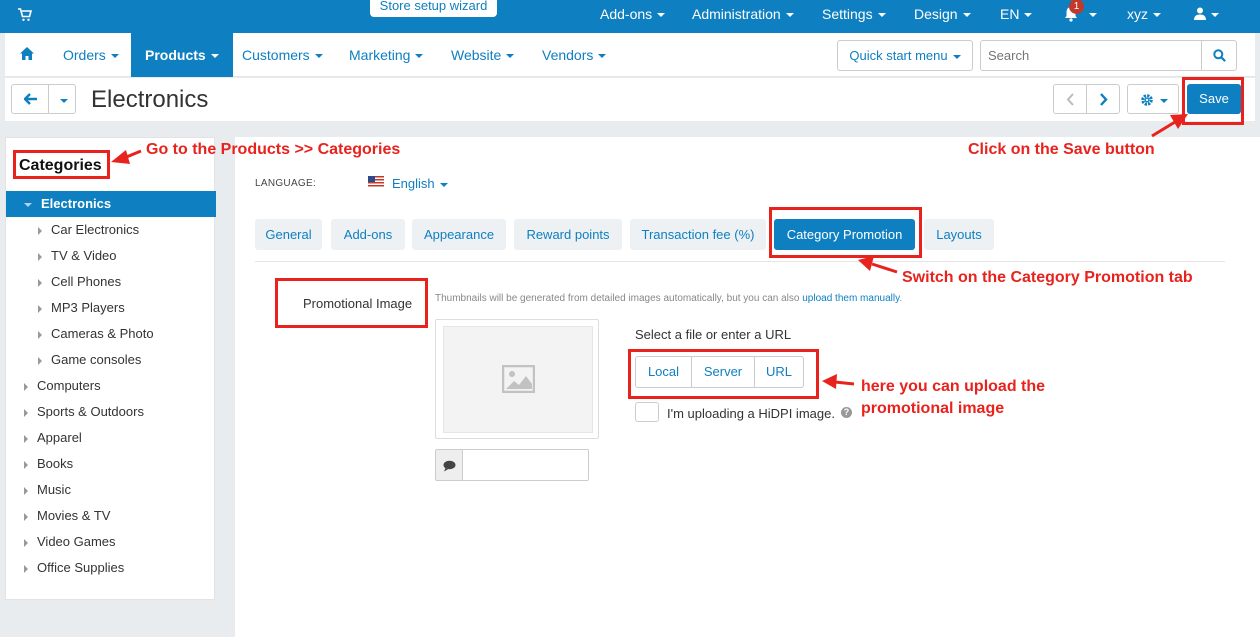 This screenshot has height=637, width=1260. Describe the element at coordinates (126, 156) in the screenshot. I see `arrow-to-categories` at that location.